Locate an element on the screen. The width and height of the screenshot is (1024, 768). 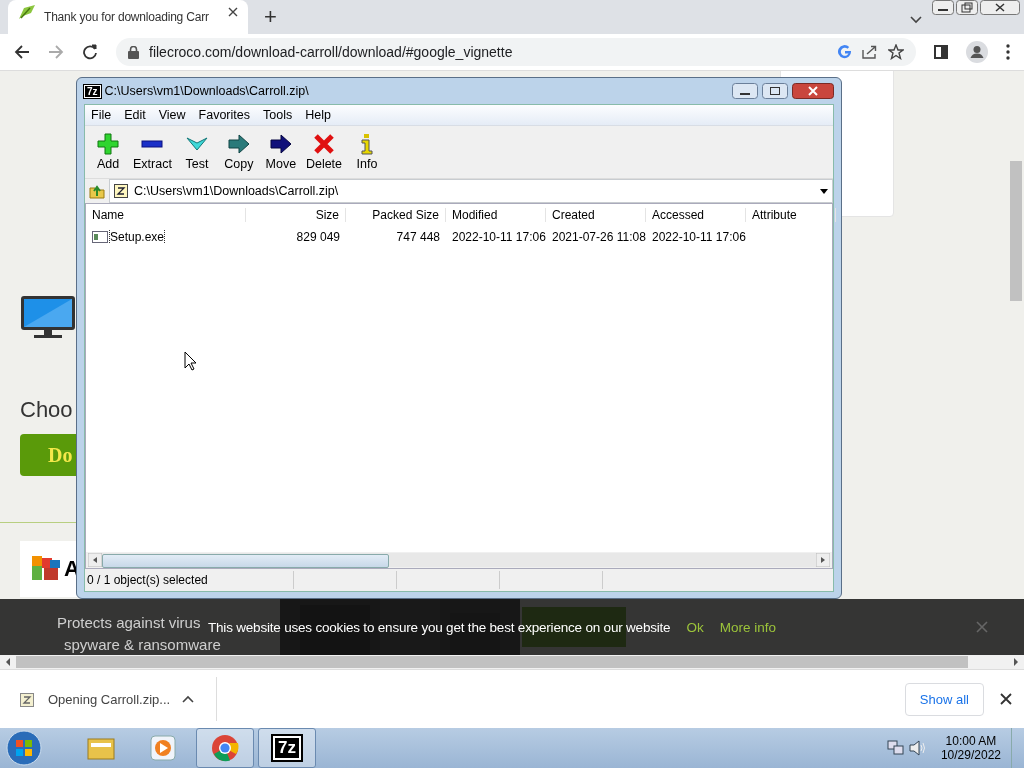
network-icon is located at coordinates (895, 748).